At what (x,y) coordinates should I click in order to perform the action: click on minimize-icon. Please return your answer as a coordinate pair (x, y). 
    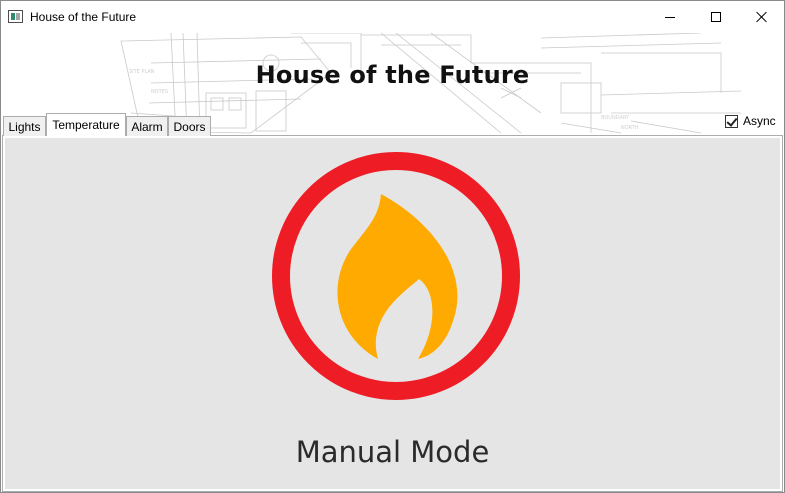
    Looking at the image, I should click on (670, 17).